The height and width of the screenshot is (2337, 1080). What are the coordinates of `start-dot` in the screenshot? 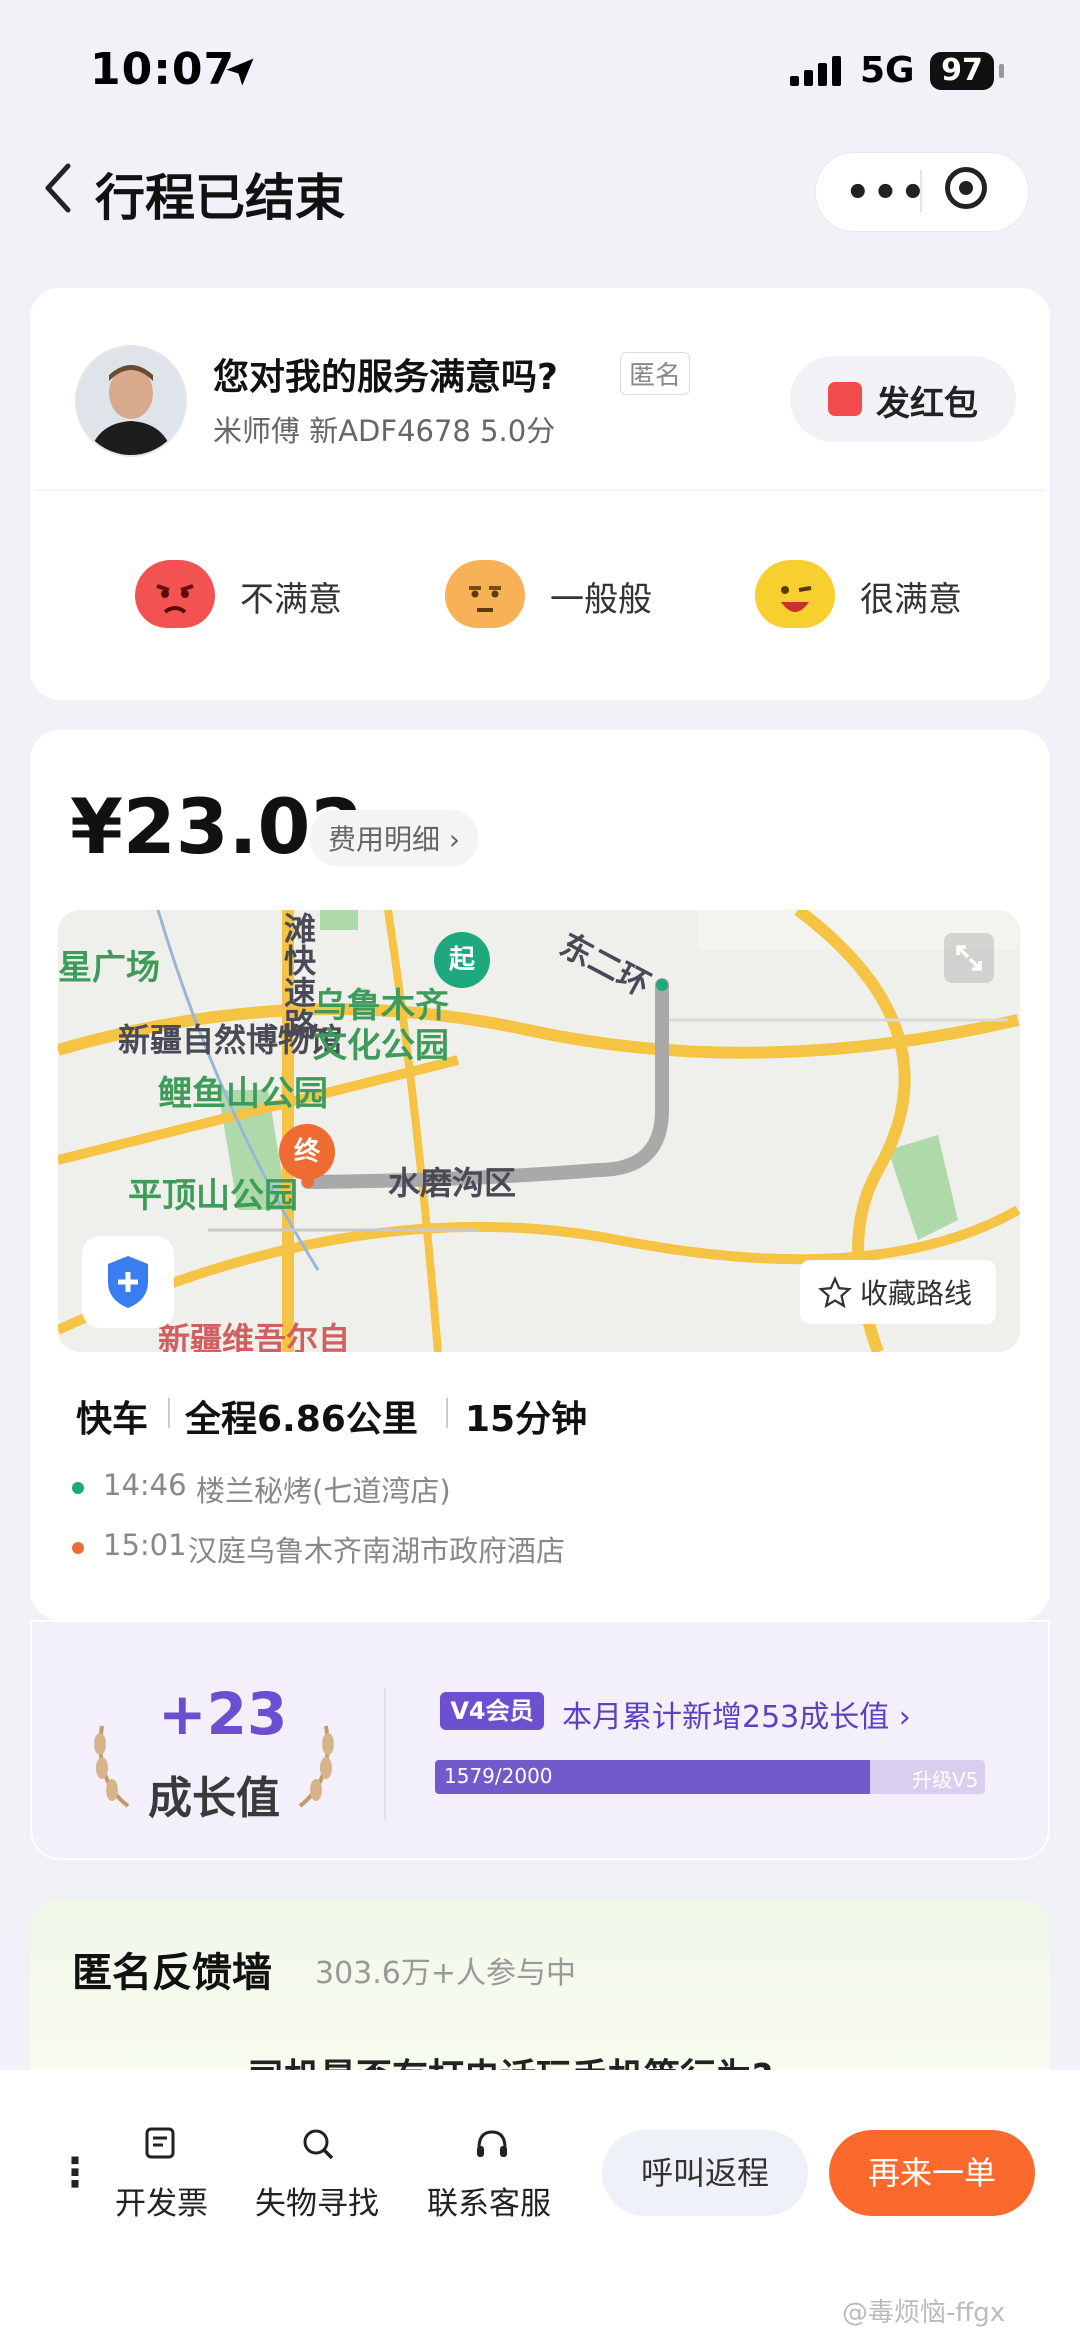 It's located at (78, 1488).